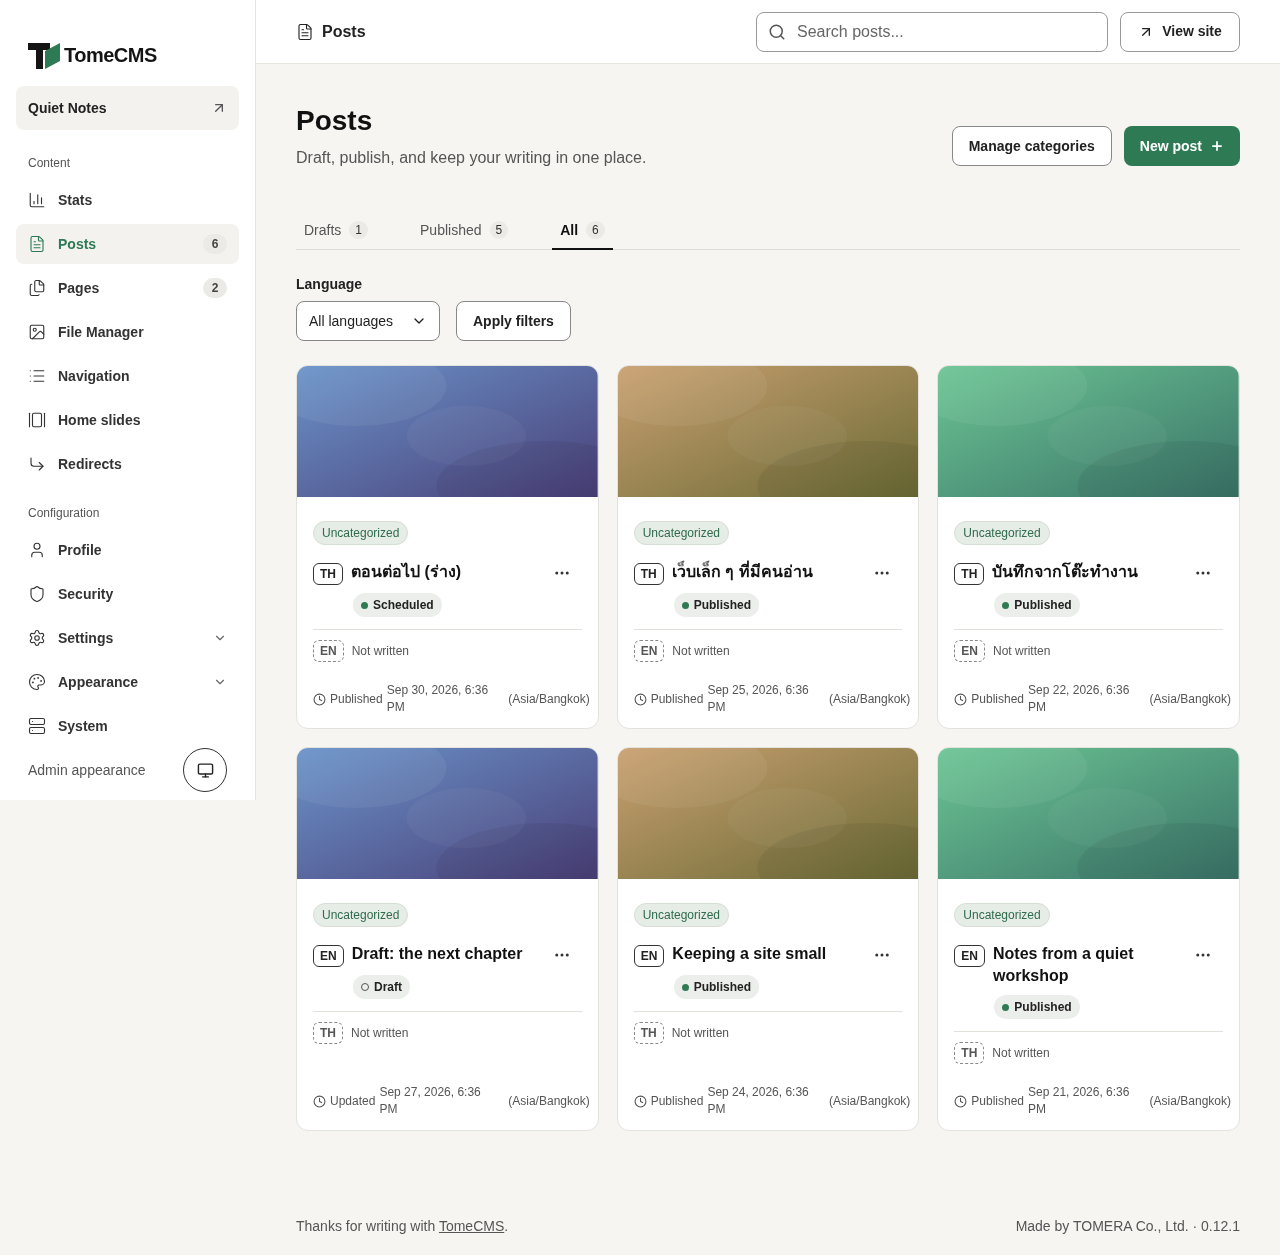 The width and height of the screenshot is (1280, 1255). What do you see at coordinates (127, 464) in the screenshot?
I see `sidebar-item: Redirects` at bounding box center [127, 464].